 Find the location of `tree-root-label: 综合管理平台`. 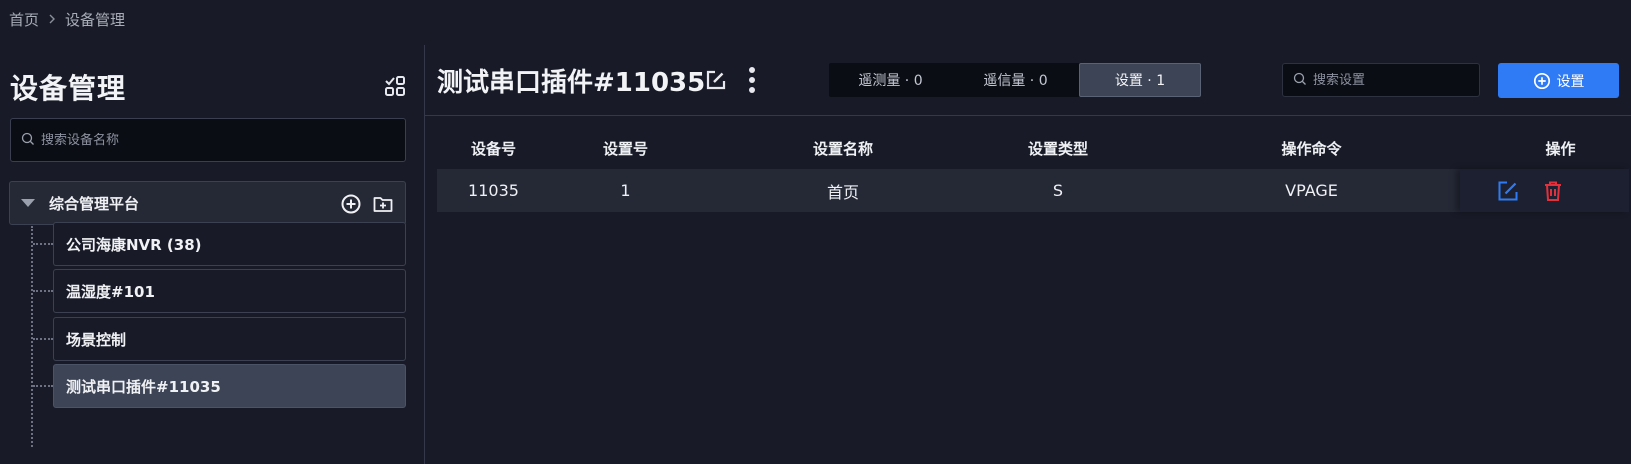

tree-root-label: 综合管理平台 is located at coordinates (94, 203).